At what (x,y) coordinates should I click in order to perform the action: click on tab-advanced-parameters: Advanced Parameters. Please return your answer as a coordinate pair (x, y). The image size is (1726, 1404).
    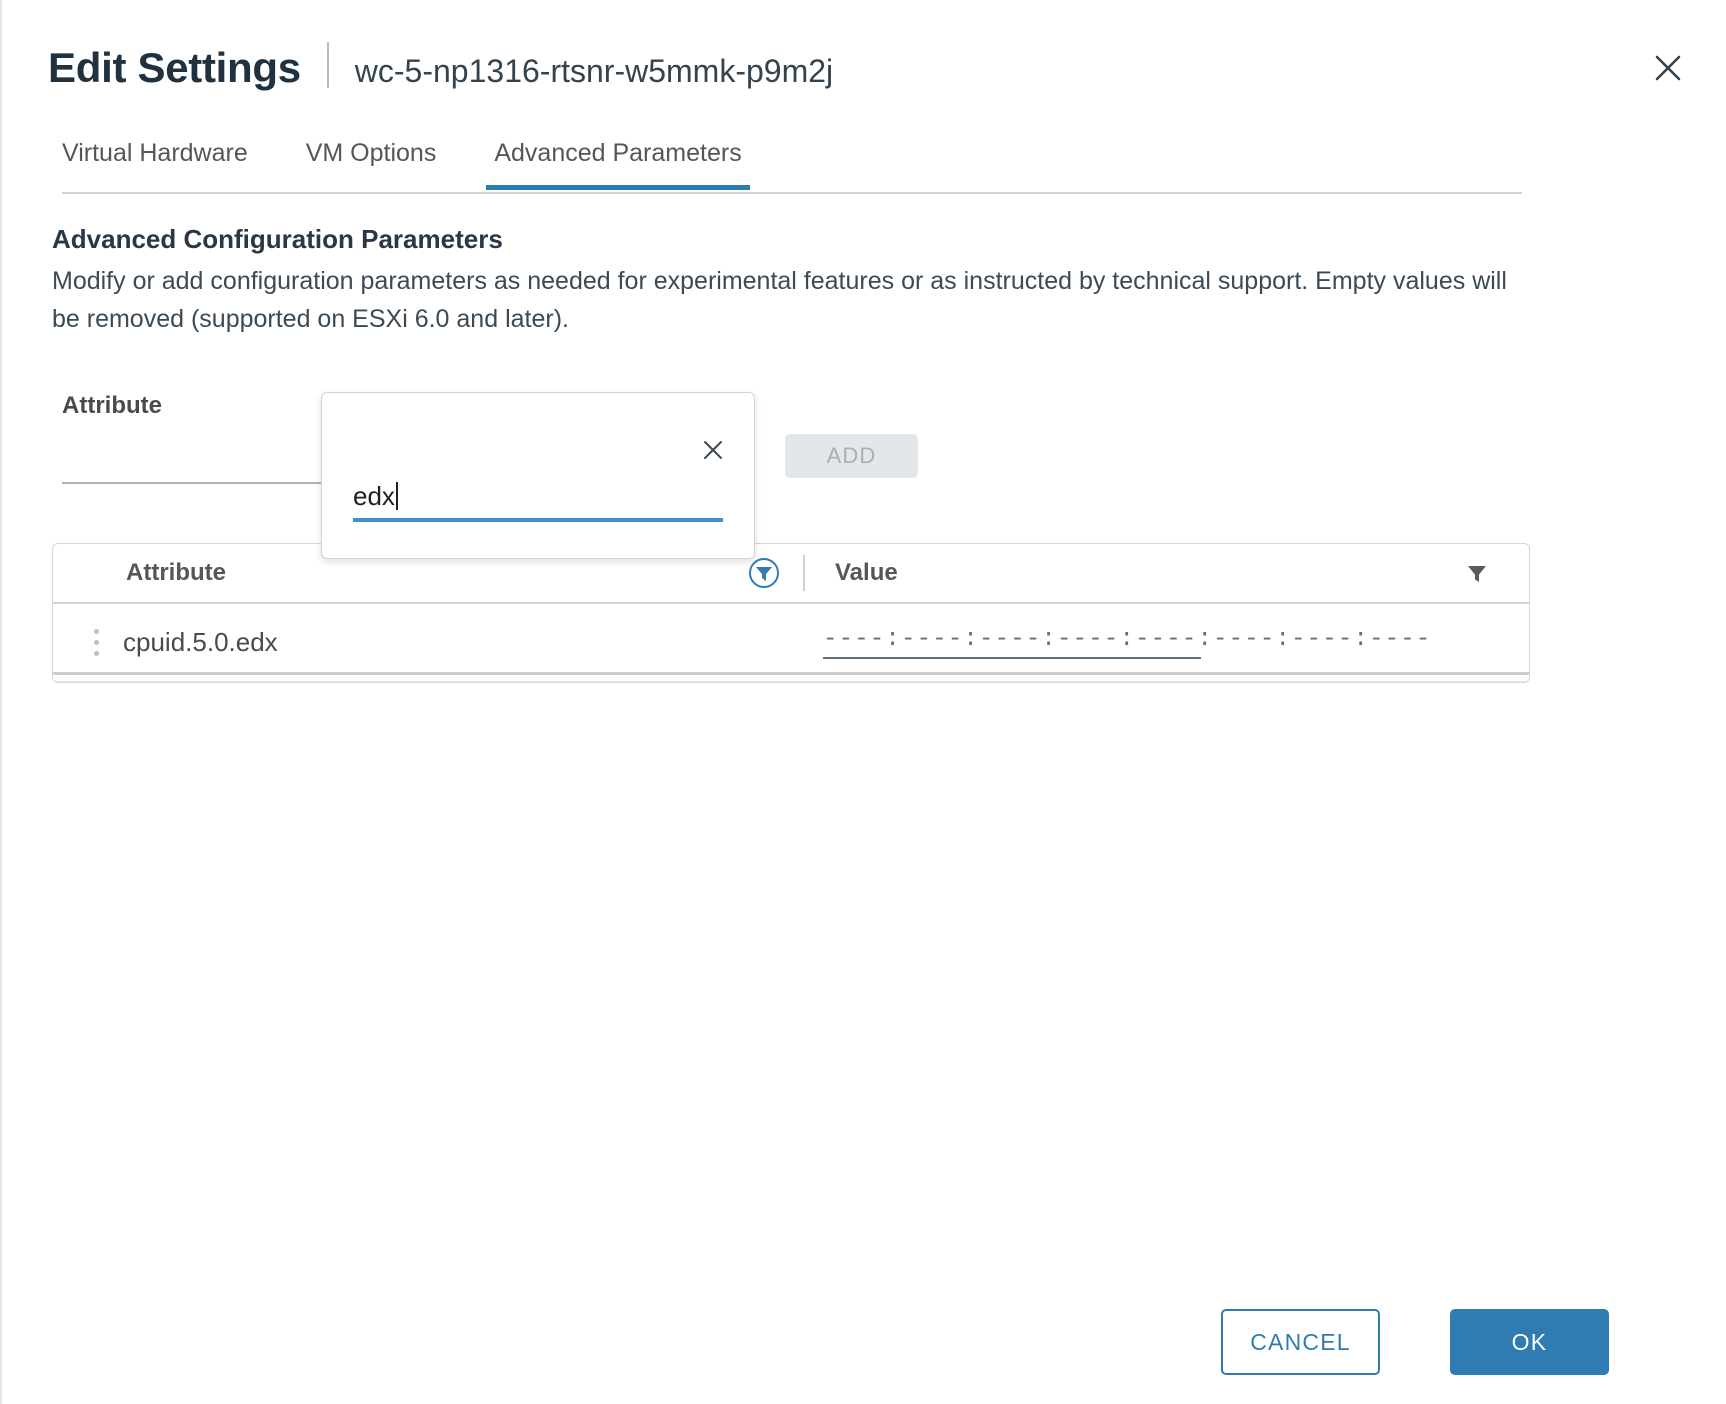
    Looking at the image, I should click on (618, 164).